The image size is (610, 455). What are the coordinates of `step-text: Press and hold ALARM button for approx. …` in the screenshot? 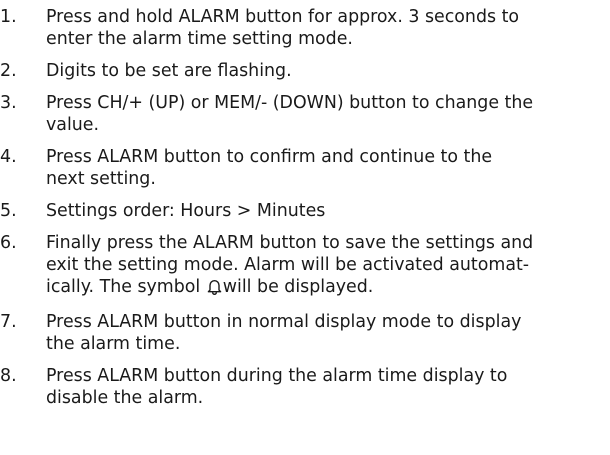 It's located at (283, 17).